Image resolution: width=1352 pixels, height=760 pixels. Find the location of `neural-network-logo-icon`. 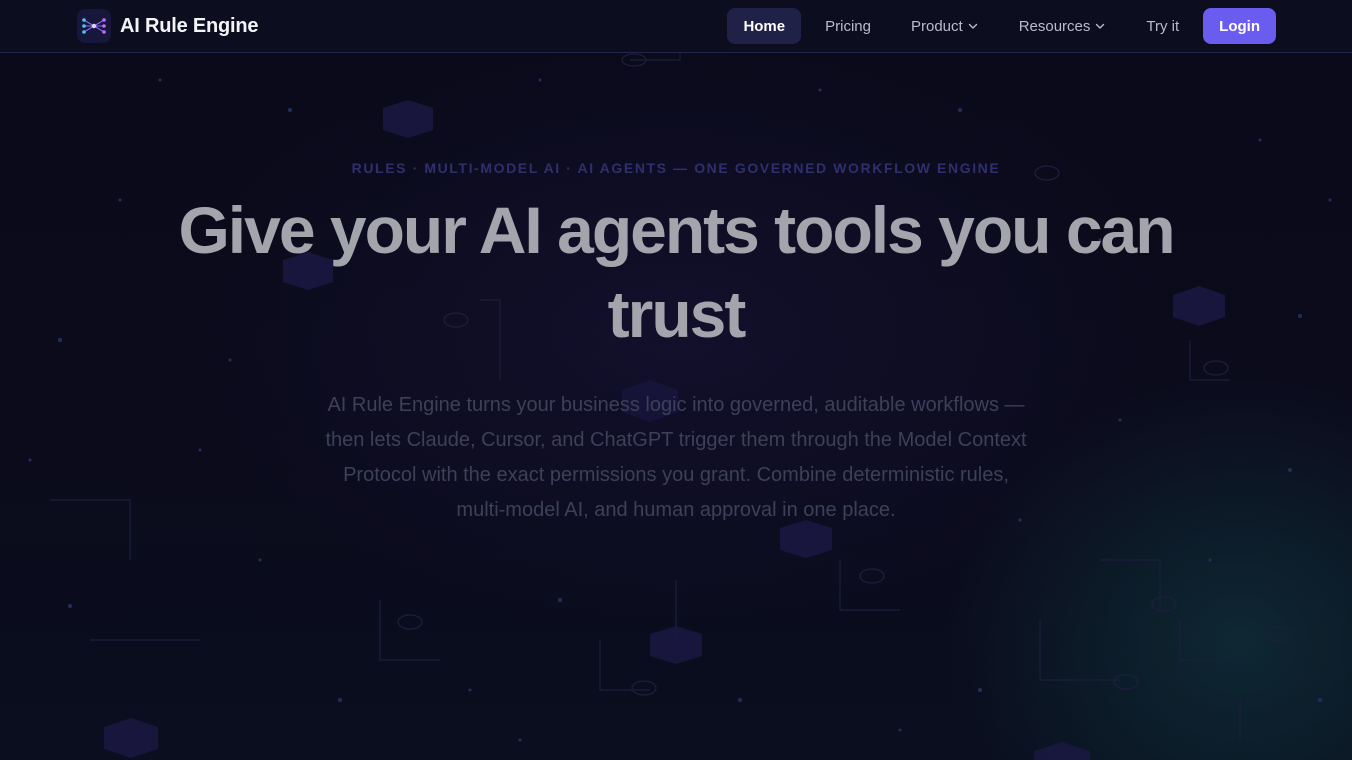

neural-network-logo-icon is located at coordinates (94, 26).